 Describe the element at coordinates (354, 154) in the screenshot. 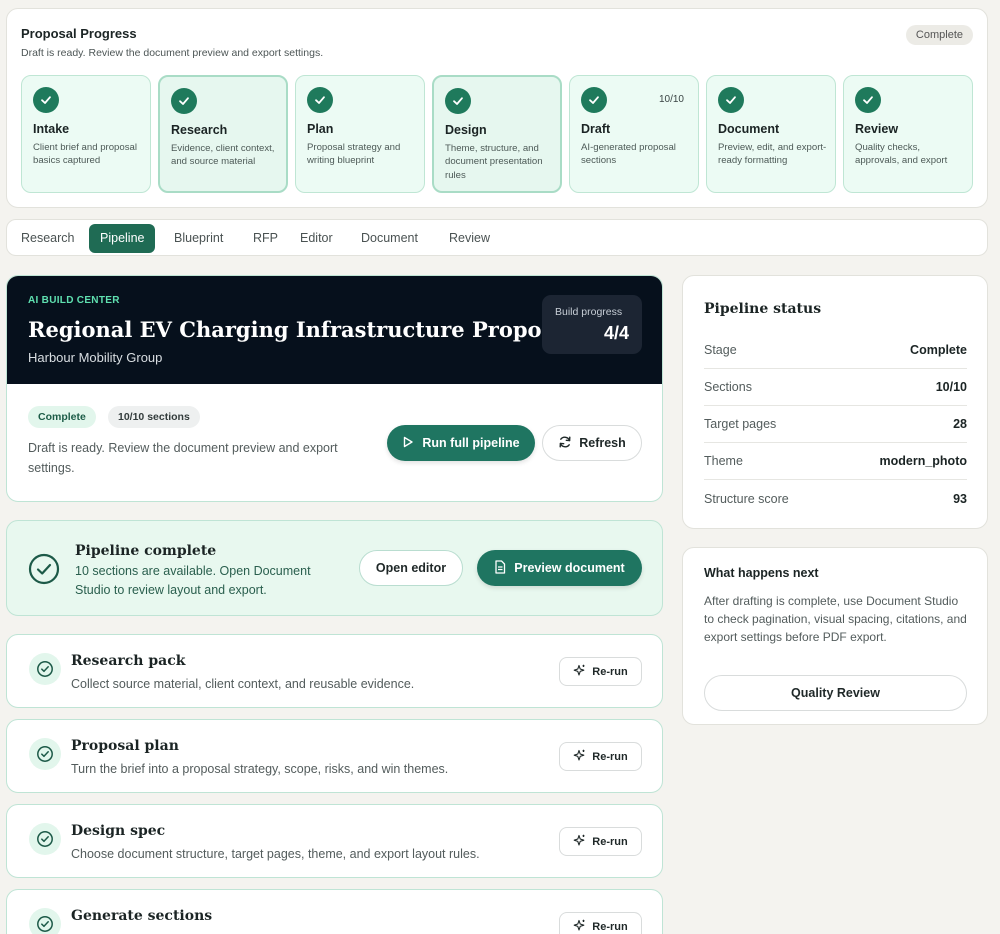

I see `step-description: Proposal strategy and writing blueprint` at that location.